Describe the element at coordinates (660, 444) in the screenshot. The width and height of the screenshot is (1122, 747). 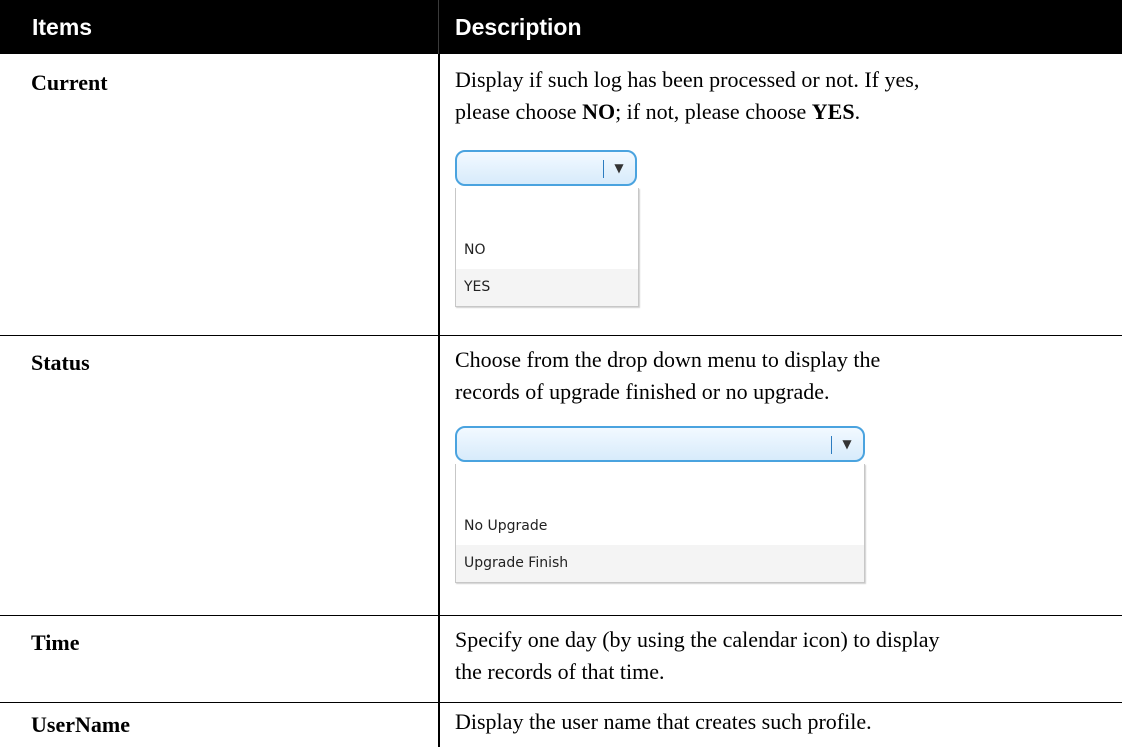
I see `status-select: ▼` at that location.